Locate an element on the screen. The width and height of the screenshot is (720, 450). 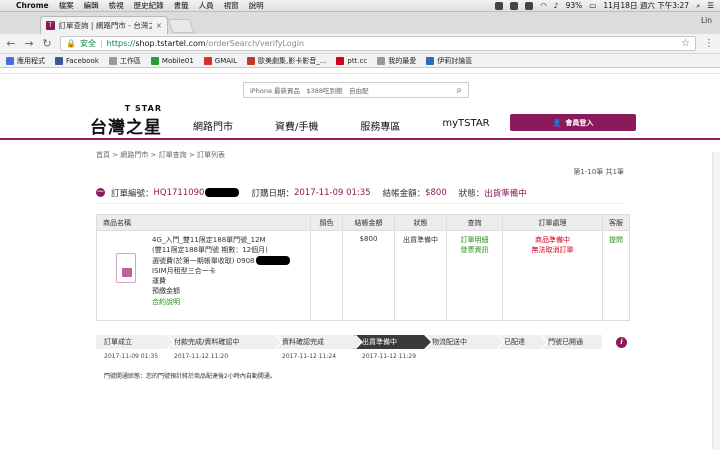
progress-step-label: 出貨準備中 is located at coordinates (379, 342).